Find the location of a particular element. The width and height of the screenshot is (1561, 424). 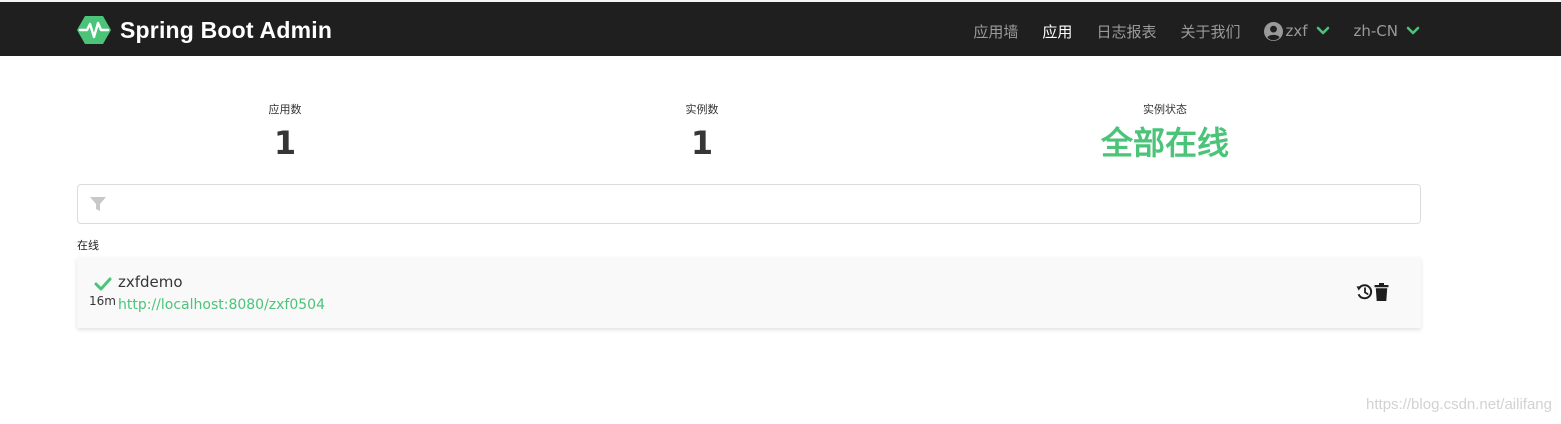

application-url-link: http://localhost:8080/zxf0504 is located at coordinates (221, 305).